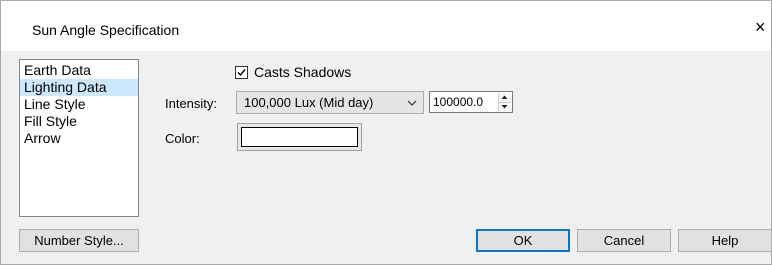 The image size is (772, 265). Describe the element at coordinates (79, 70) in the screenshot. I see `panel-list-item-earth-data: Earth Data` at that location.